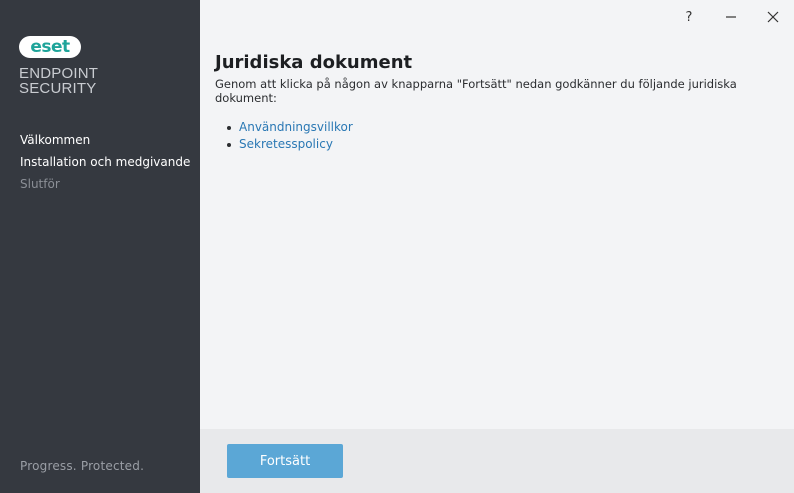  I want to click on list-item: Användningsvillkor, so click(505, 127).